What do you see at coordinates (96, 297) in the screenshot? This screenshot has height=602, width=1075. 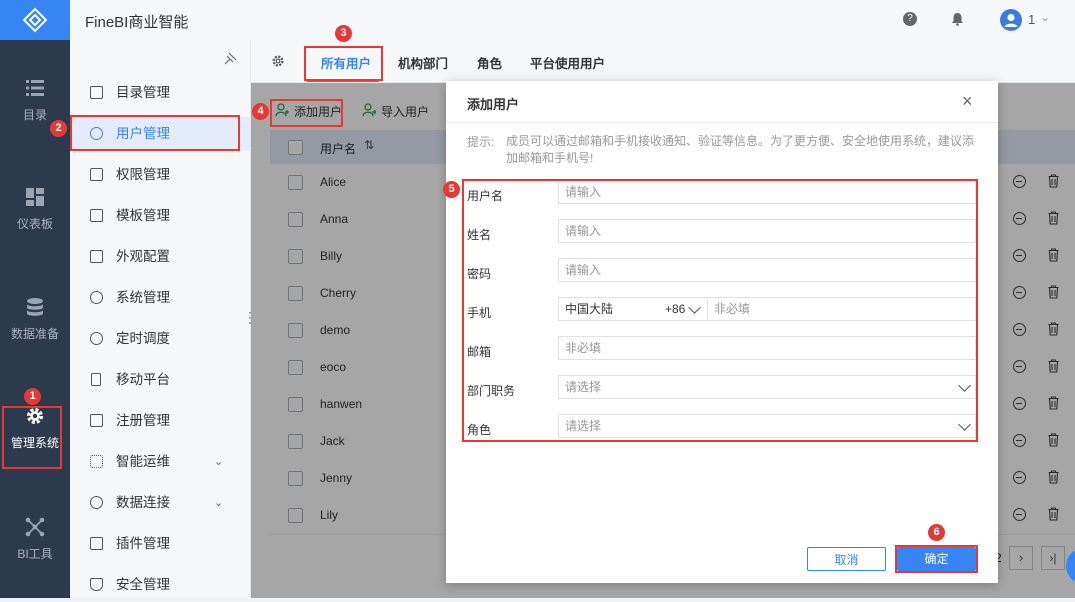 I see `settings-icon` at bounding box center [96, 297].